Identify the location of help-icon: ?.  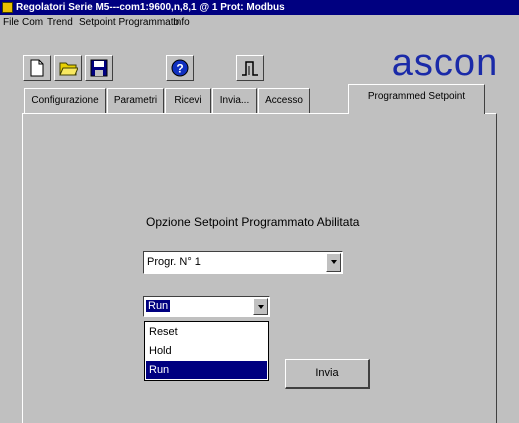
(180, 68).